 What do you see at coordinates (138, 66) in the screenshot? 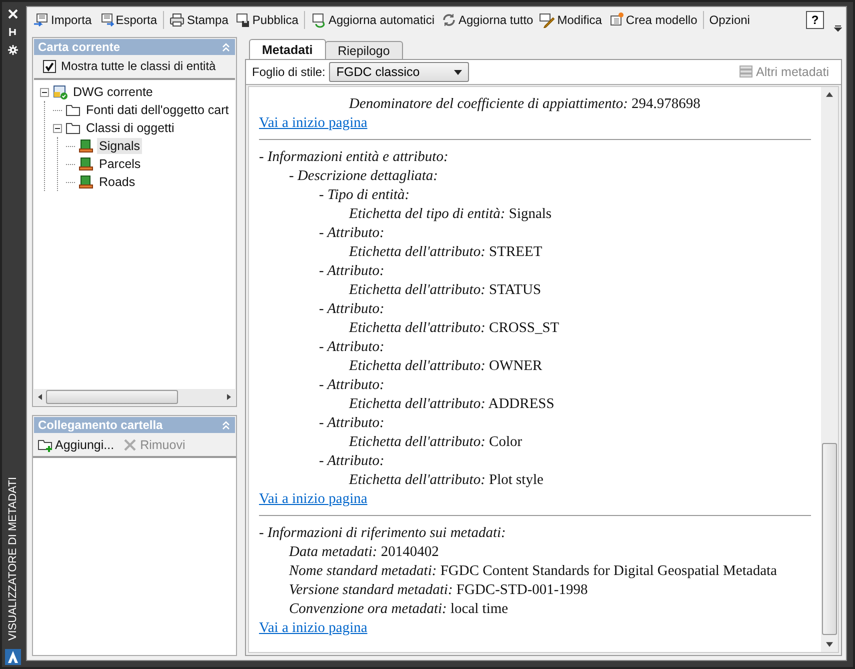
I see `checkbox-label: Mostra tutte le classi di entità` at bounding box center [138, 66].